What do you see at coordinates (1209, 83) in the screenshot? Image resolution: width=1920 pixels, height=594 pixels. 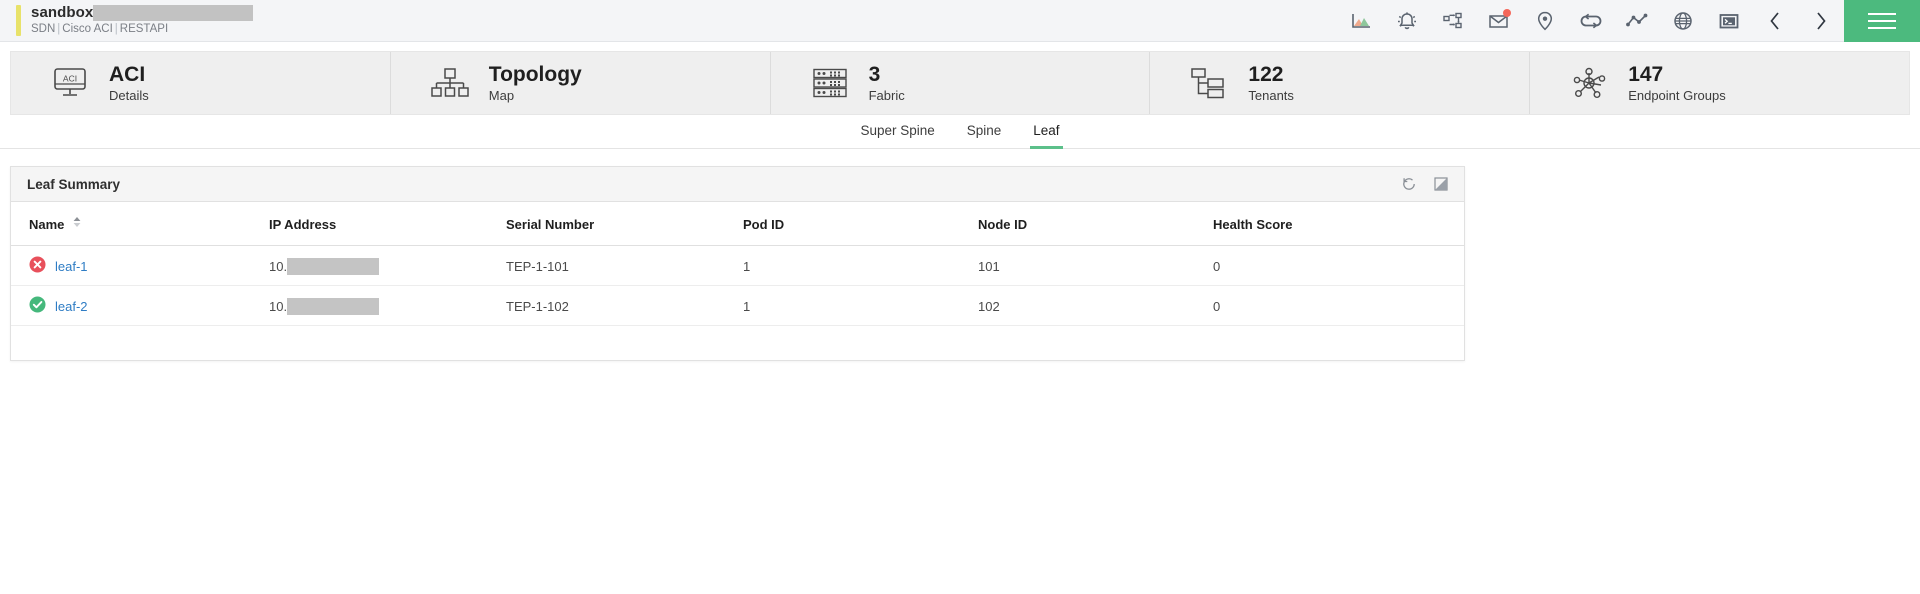 I see `tenants-hierarchy-icon` at bounding box center [1209, 83].